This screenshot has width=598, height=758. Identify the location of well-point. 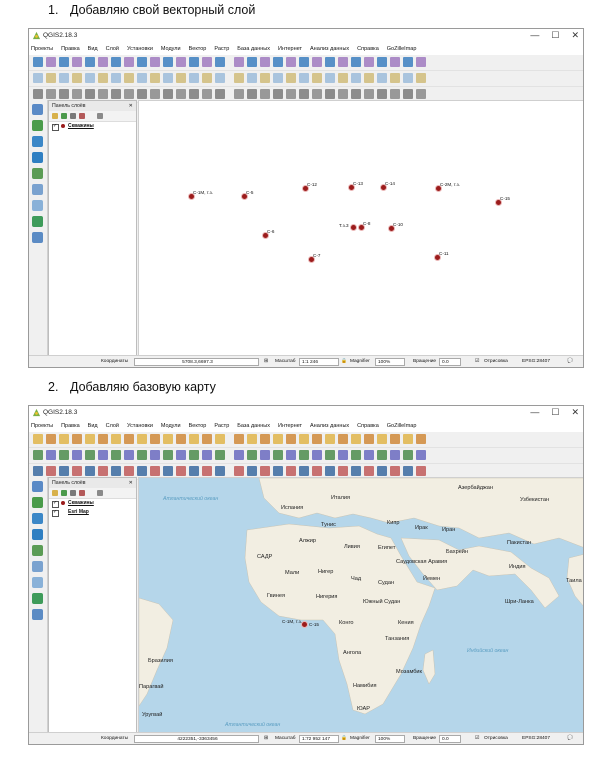
(353, 227).